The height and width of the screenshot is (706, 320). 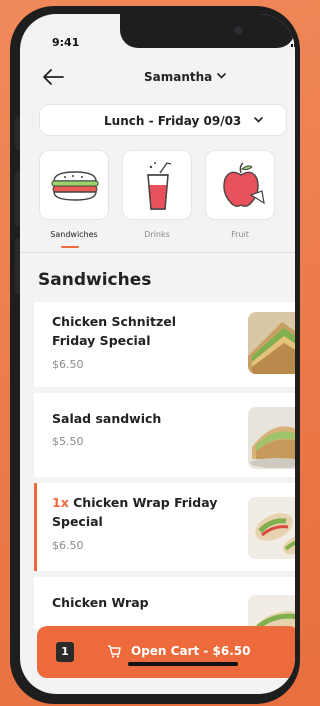 I want to click on category-sandwiches, so click(x=74, y=185).